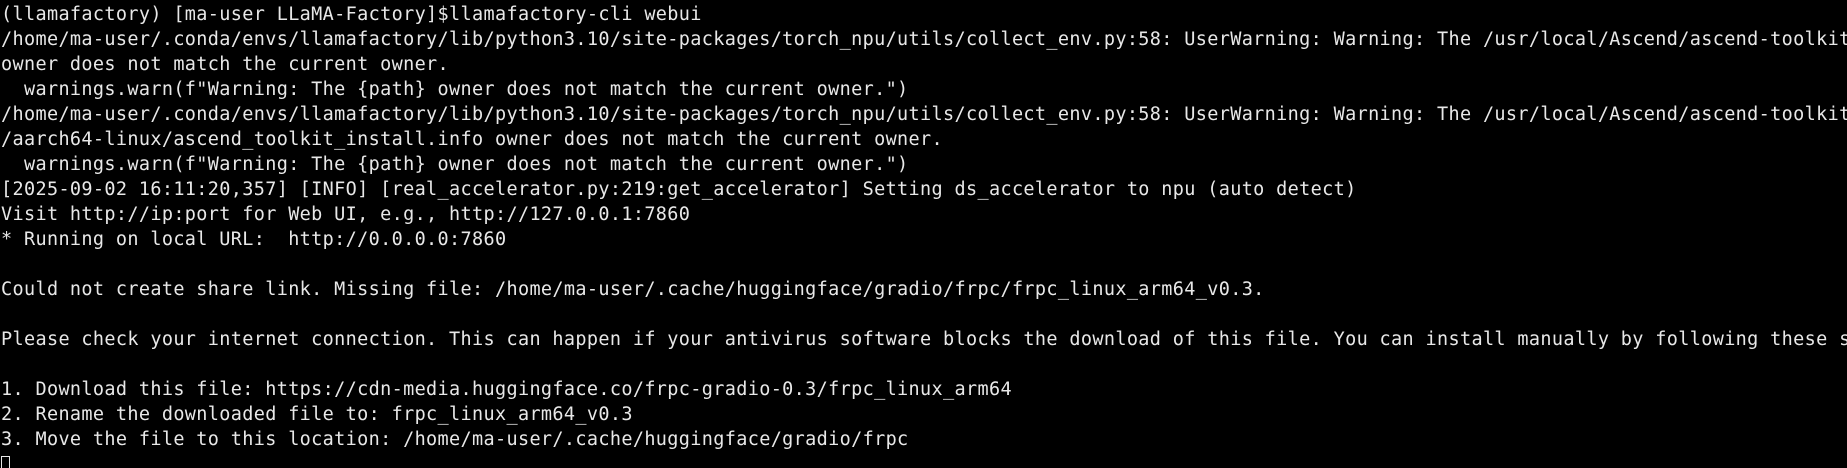 Image resolution: width=1847 pixels, height=468 pixels. I want to click on terminal-line-warning-1-cont: owner does not match the current owner., so click(225, 64).